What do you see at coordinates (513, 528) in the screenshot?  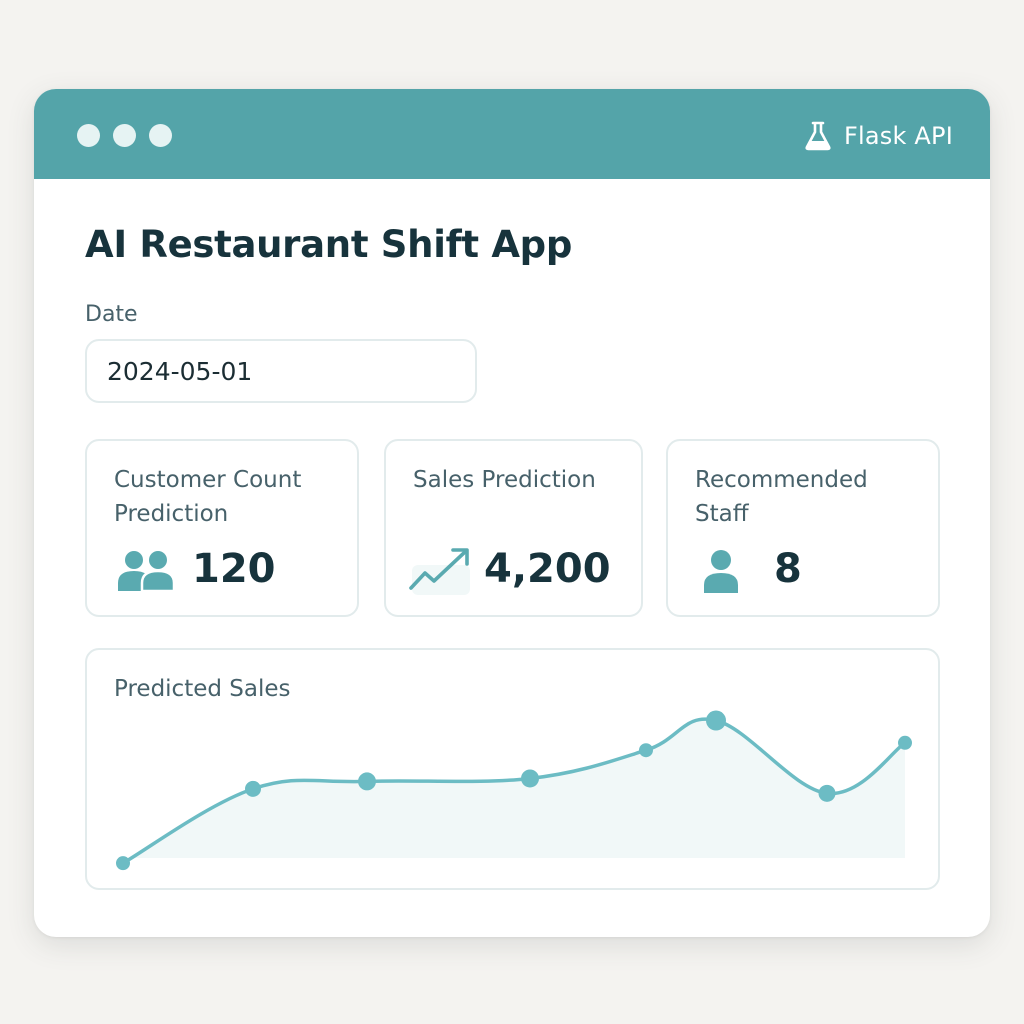 I see `sales-prediction-card: Sales Prediction 4,200` at bounding box center [513, 528].